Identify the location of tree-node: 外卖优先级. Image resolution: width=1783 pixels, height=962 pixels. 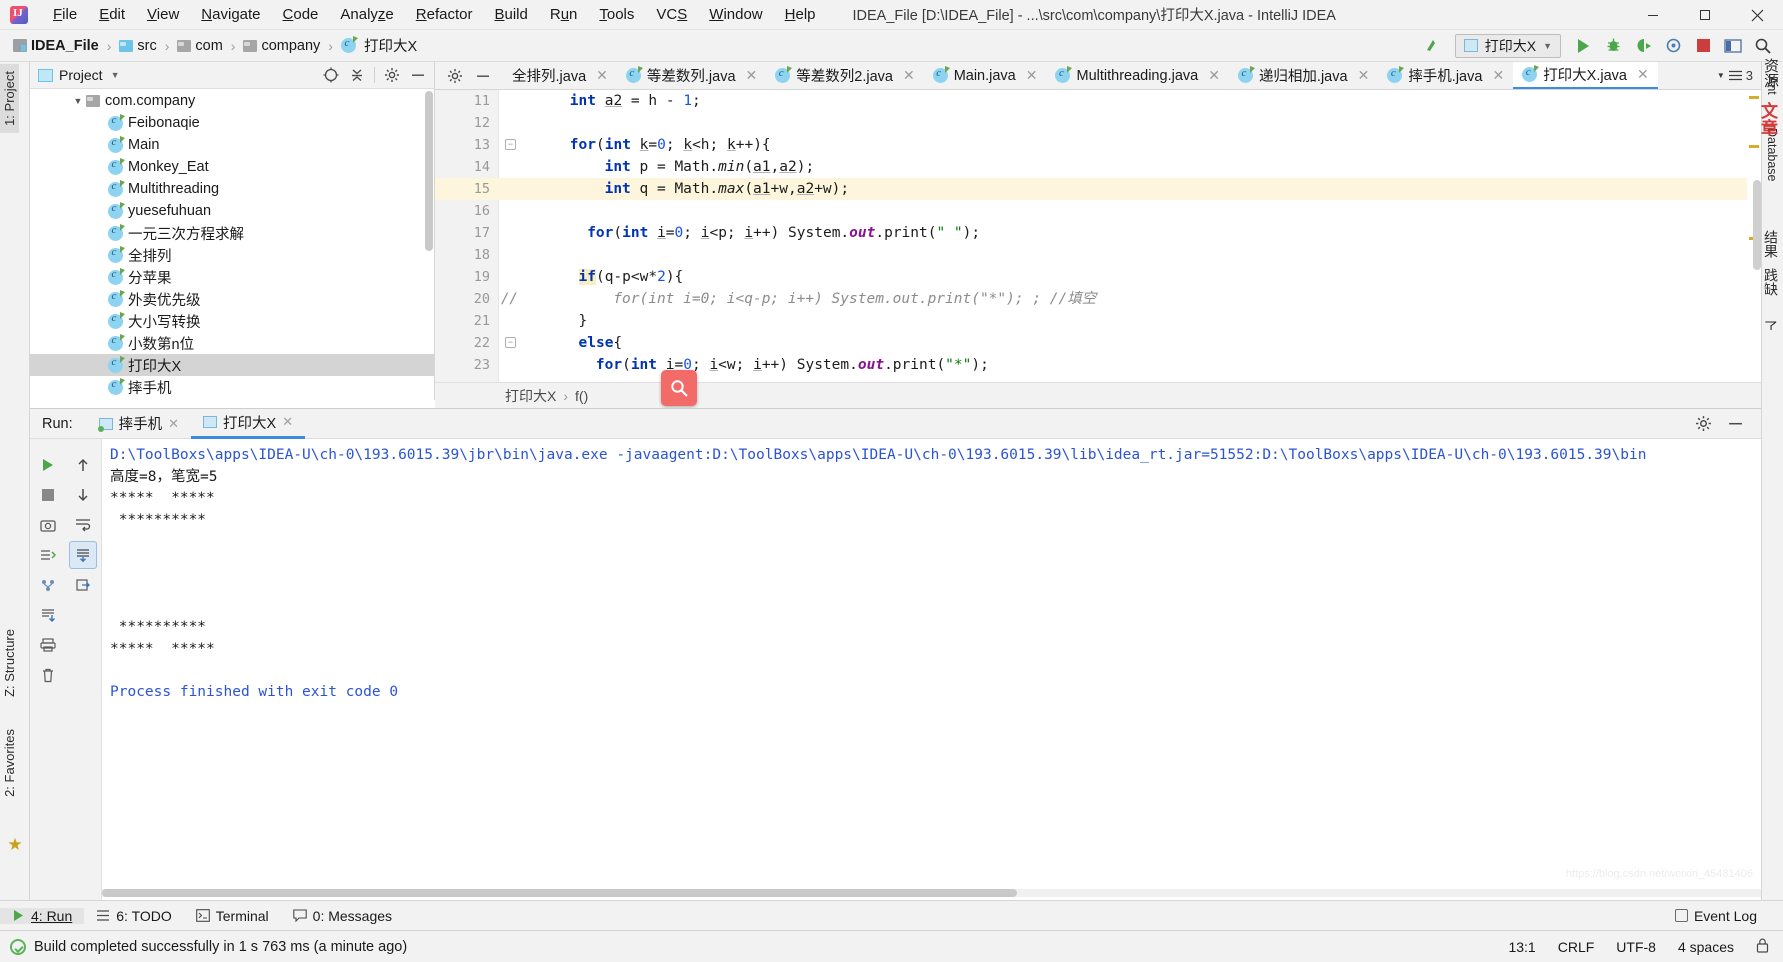
(232, 299).